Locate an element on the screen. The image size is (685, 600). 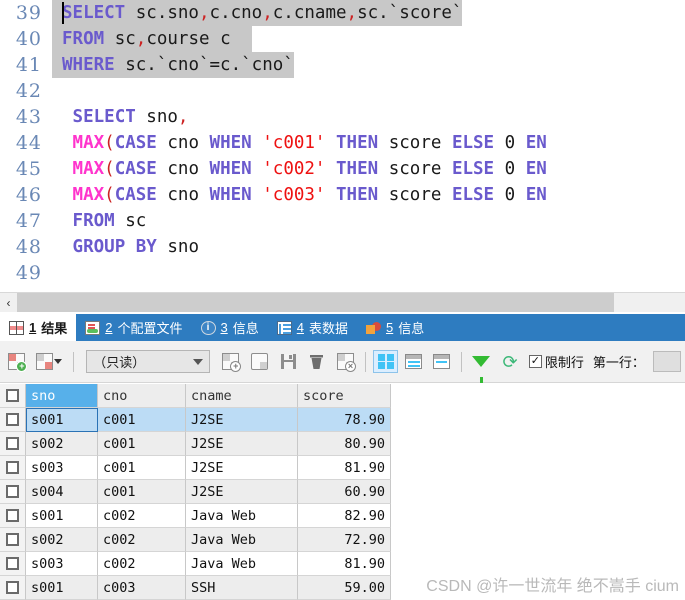
table-row: s001 c003 SSH 59.00 is located at coordinates (342, 588).